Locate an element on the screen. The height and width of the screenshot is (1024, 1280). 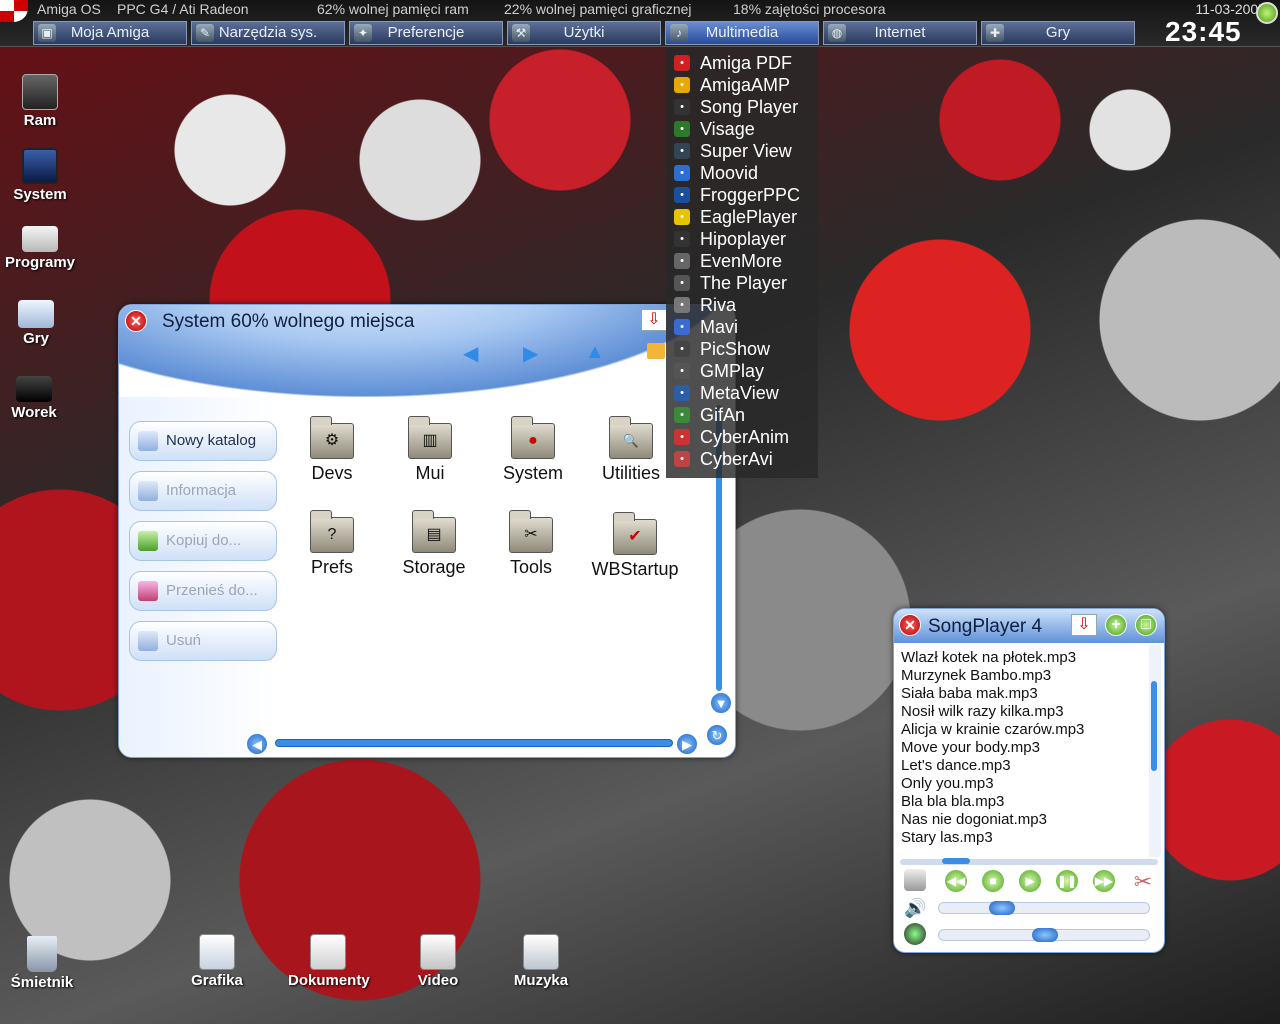
video-docs-icon is located at coordinates (438, 952).